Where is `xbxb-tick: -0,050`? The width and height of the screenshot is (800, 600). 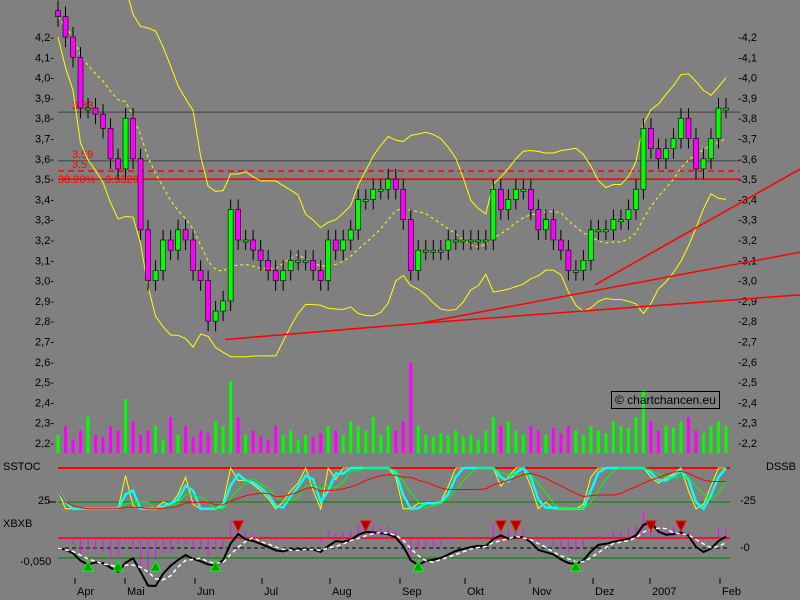 xbxb-tick: -0,050 is located at coordinates (36, 562).